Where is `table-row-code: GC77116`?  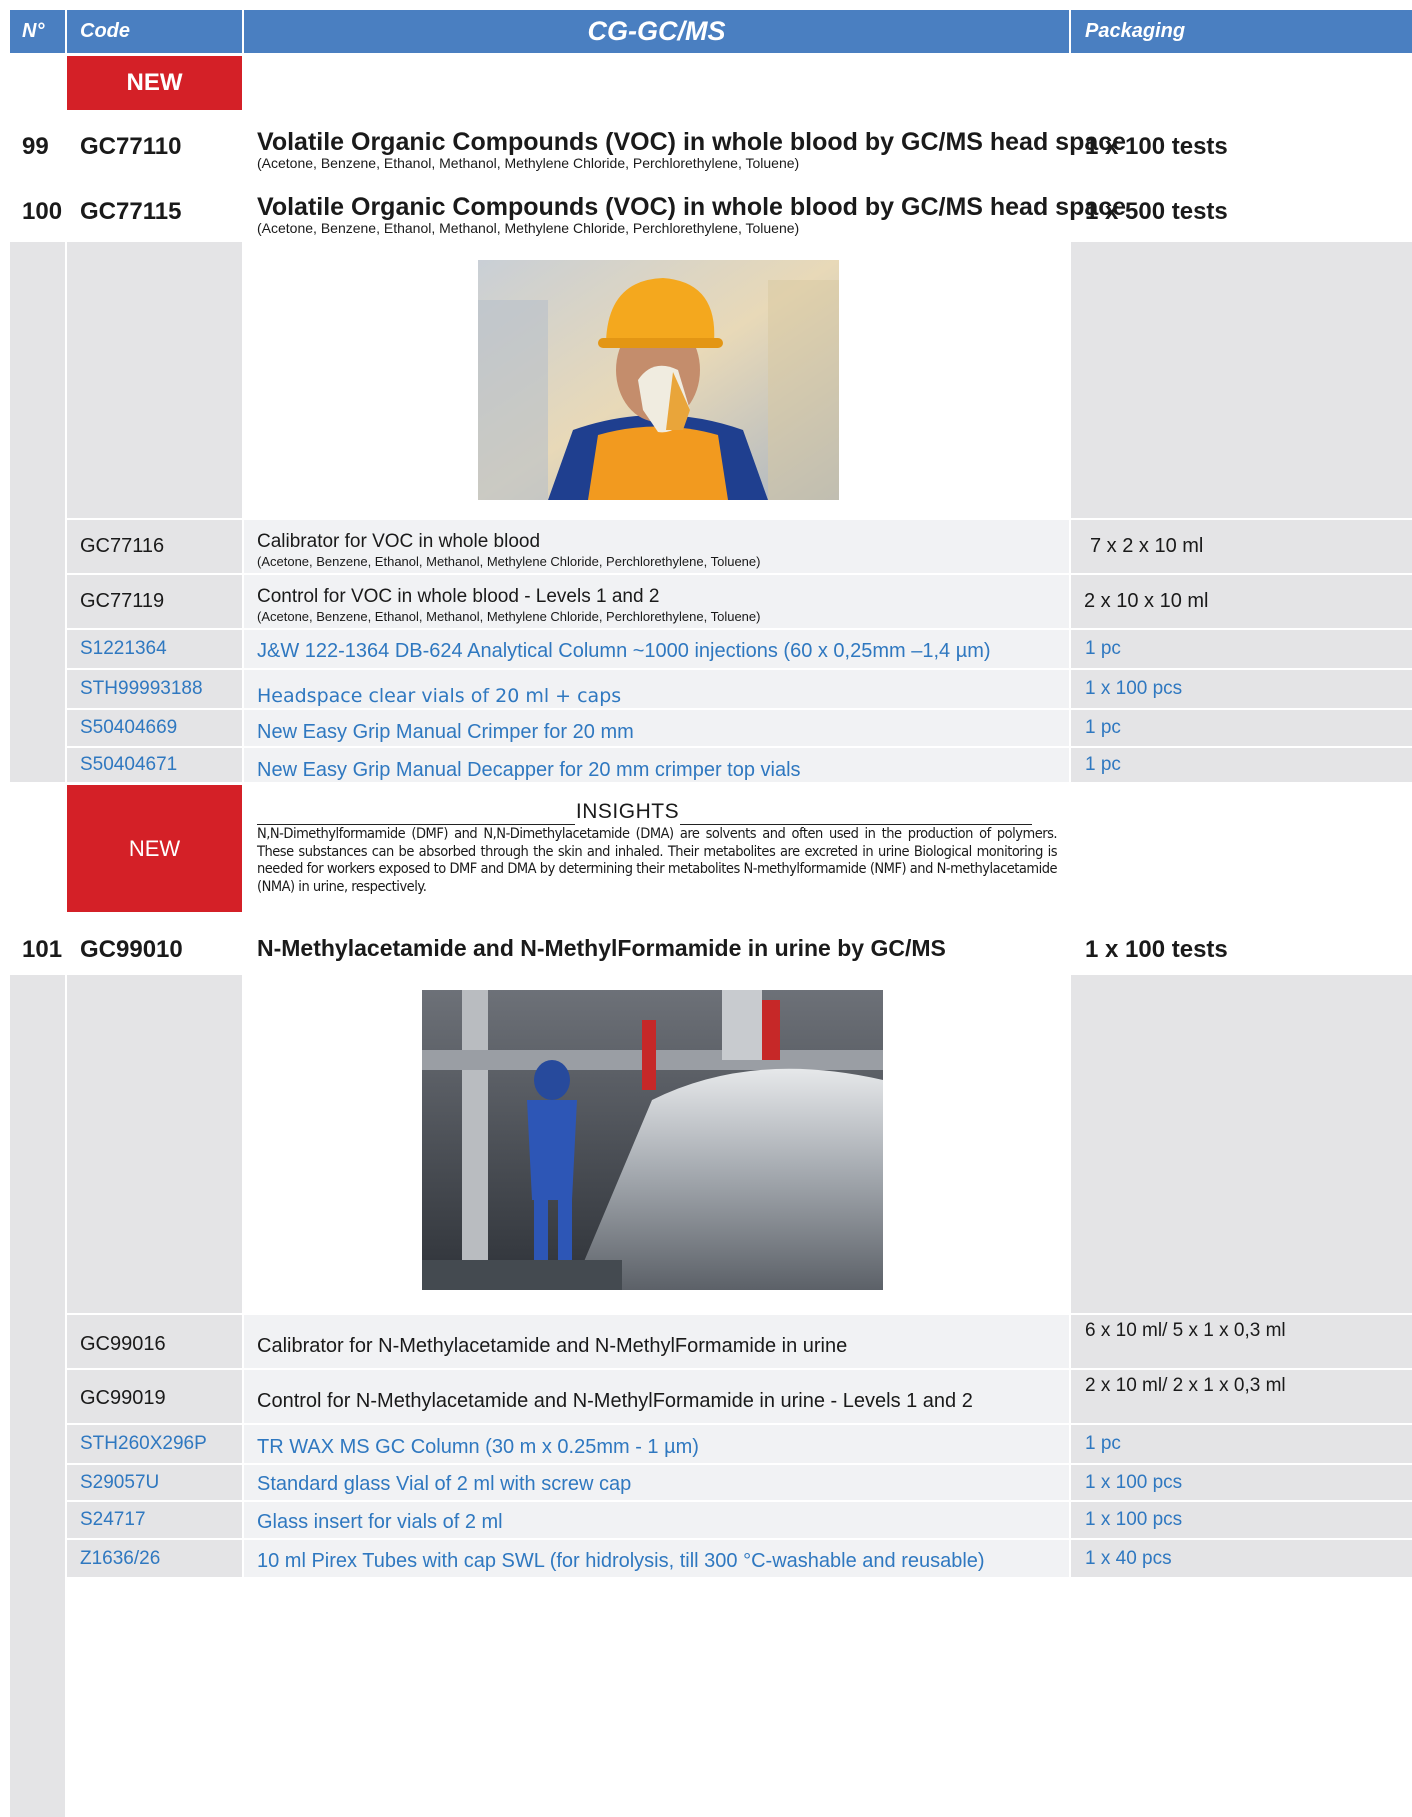 table-row-code: GC77116 is located at coordinates (154, 546).